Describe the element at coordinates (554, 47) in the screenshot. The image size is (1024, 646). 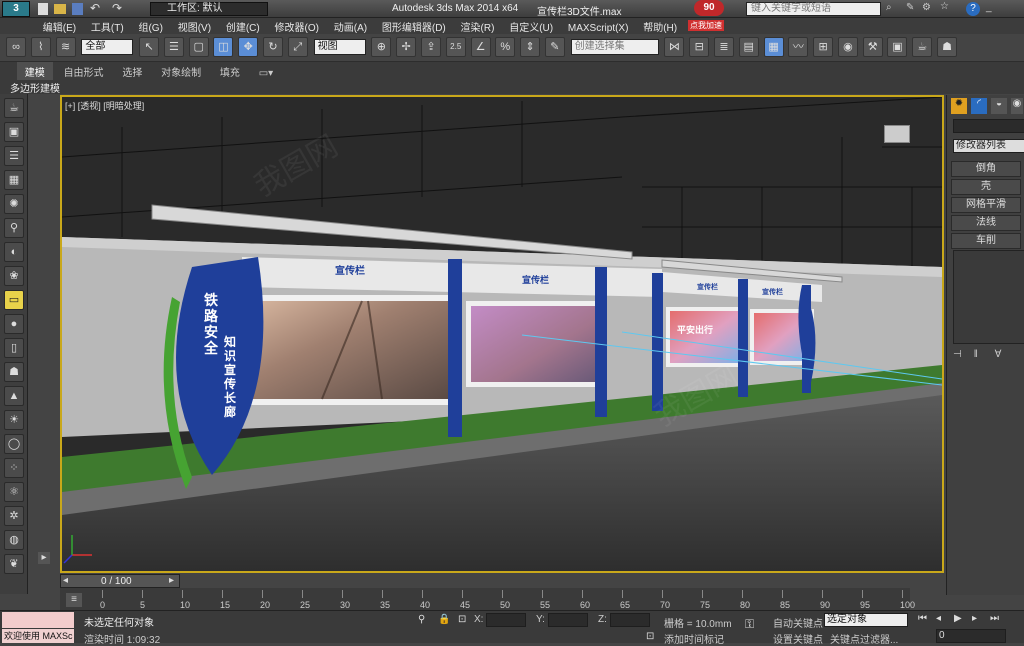
I see `edit-named-selection-icon: ✎` at that location.